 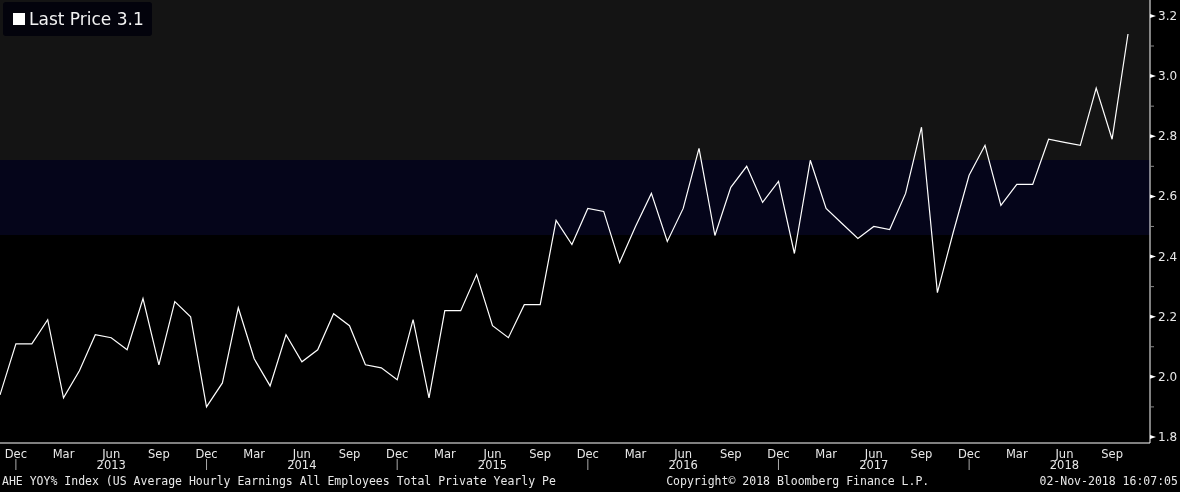 I want to click on axis-label: 3.0, so click(x=1168, y=76).